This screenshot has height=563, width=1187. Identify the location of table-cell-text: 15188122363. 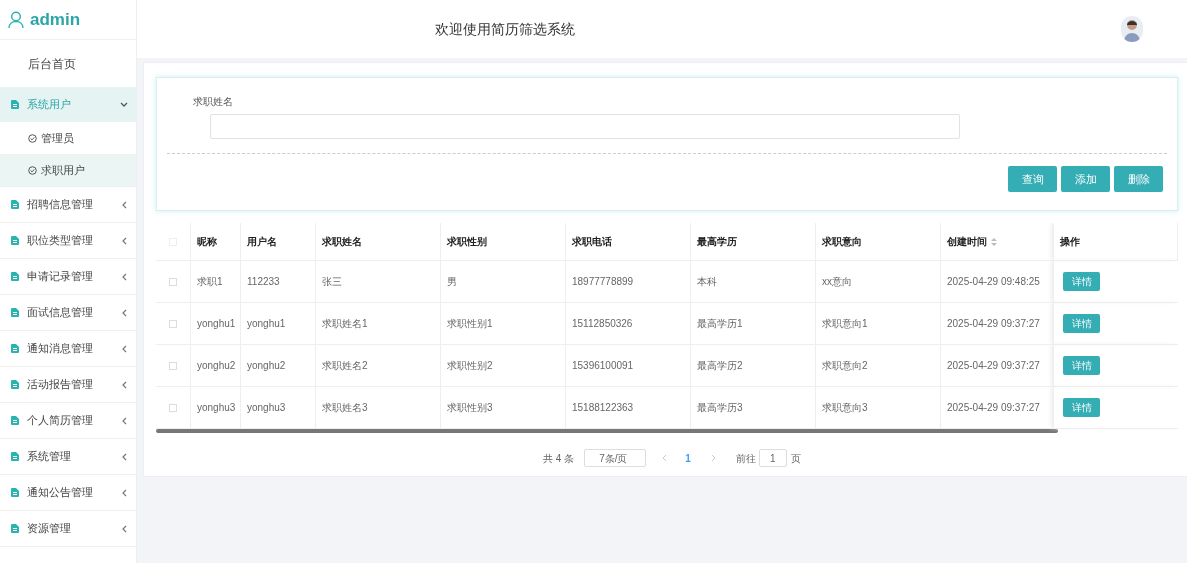
(603, 408).